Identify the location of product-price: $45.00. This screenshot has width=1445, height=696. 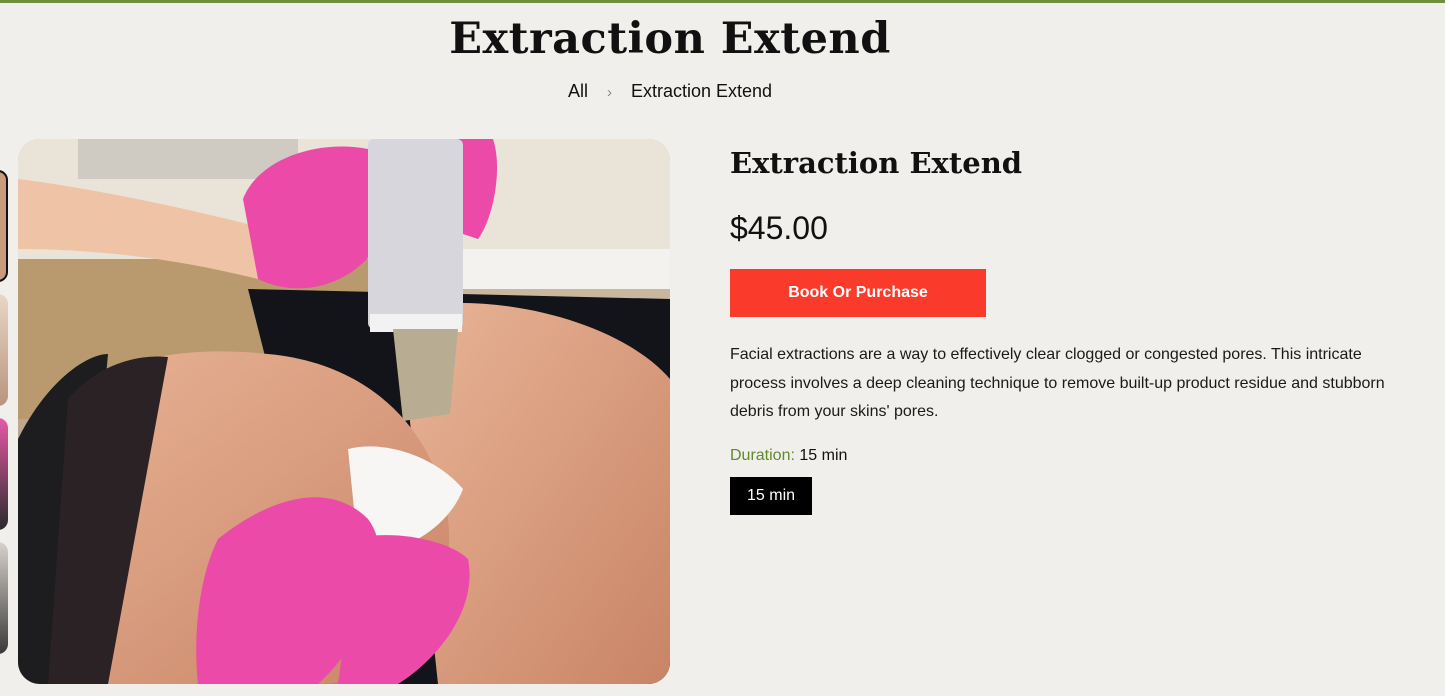
(779, 228).